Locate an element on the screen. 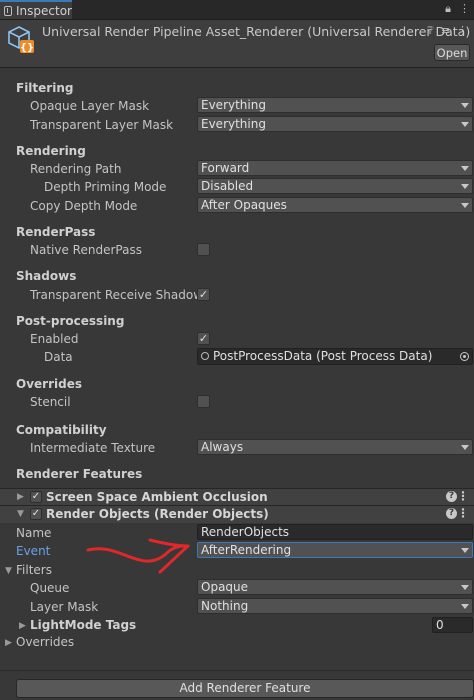 The height and width of the screenshot is (700, 474). depth-priming-mode-label: Depth Priming Mode is located at coordinates (105, 187).